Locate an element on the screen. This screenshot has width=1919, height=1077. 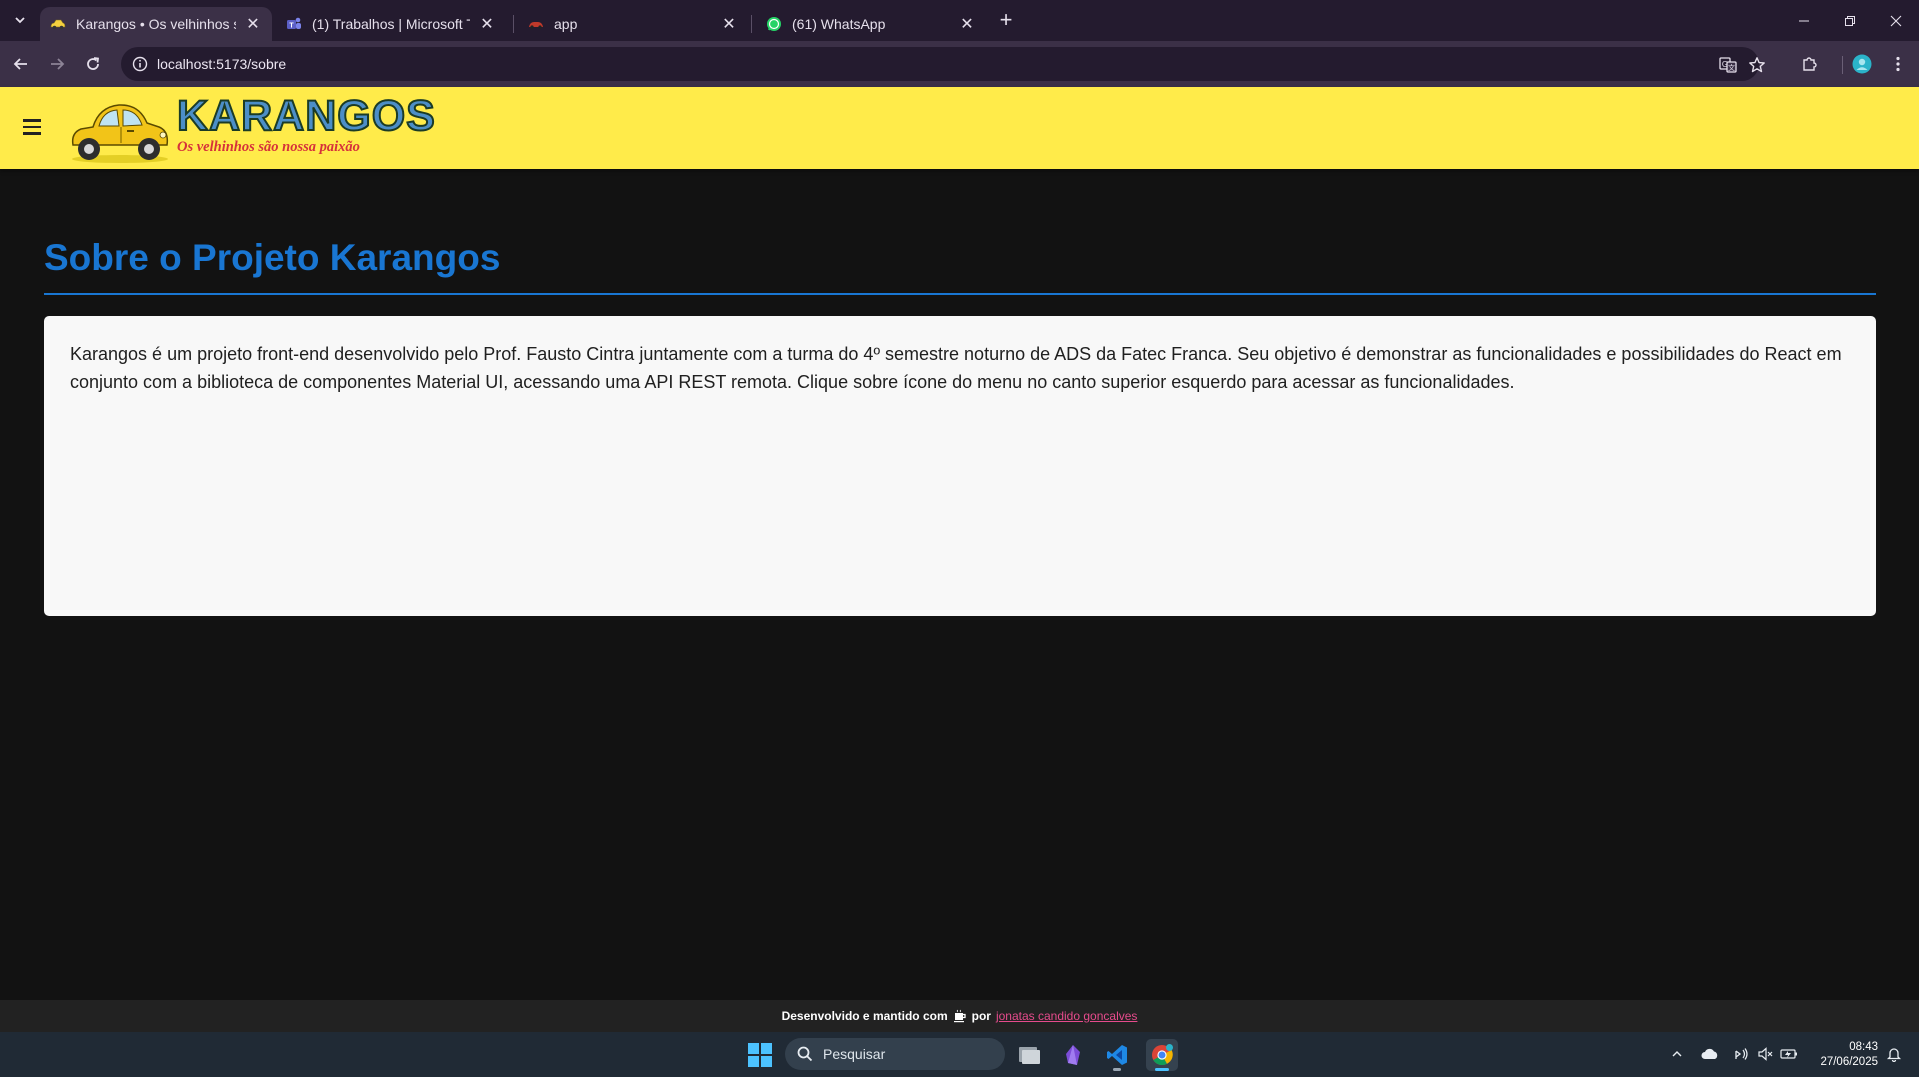
restore-button is located at coordinates (1850, 20).